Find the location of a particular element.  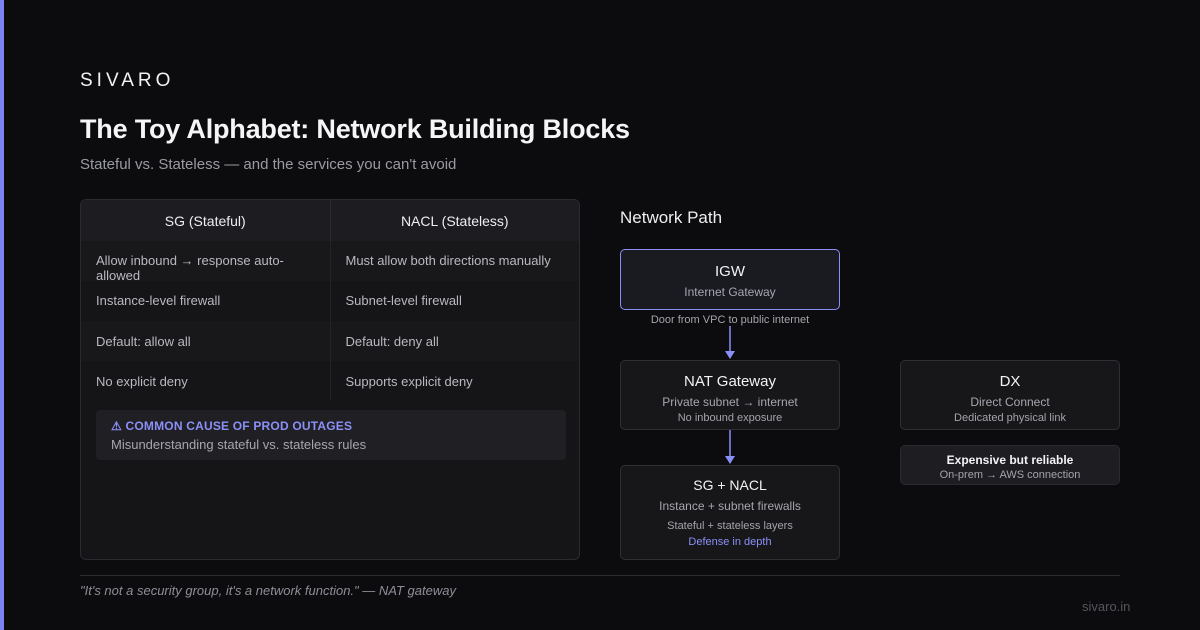

sg-name: SG + NACL is located at coordinates (730, 485).